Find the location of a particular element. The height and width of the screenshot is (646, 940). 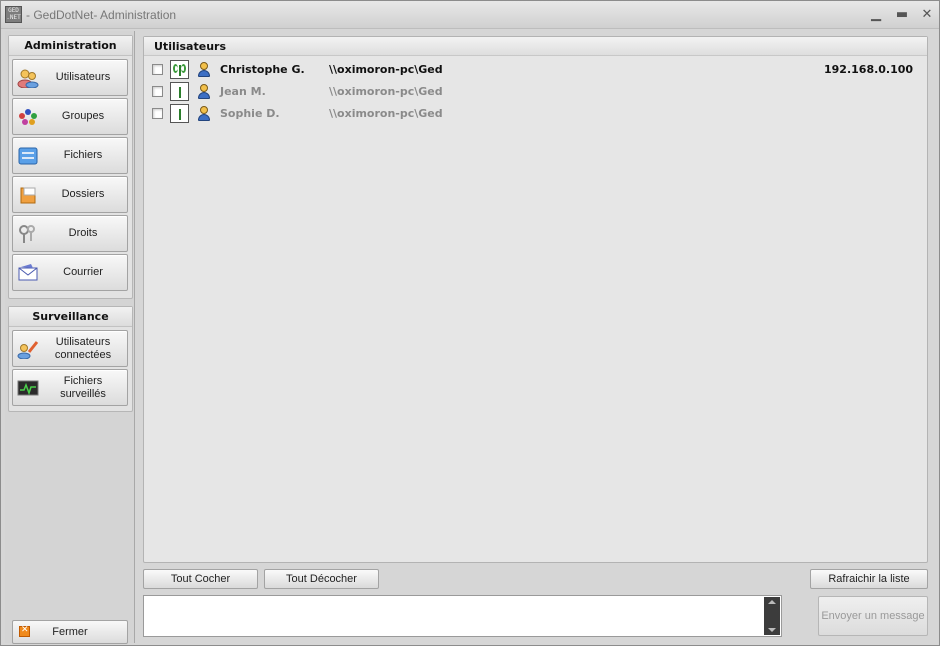

nav-courrier-button: Courrier is located at coordinates (70, 272).